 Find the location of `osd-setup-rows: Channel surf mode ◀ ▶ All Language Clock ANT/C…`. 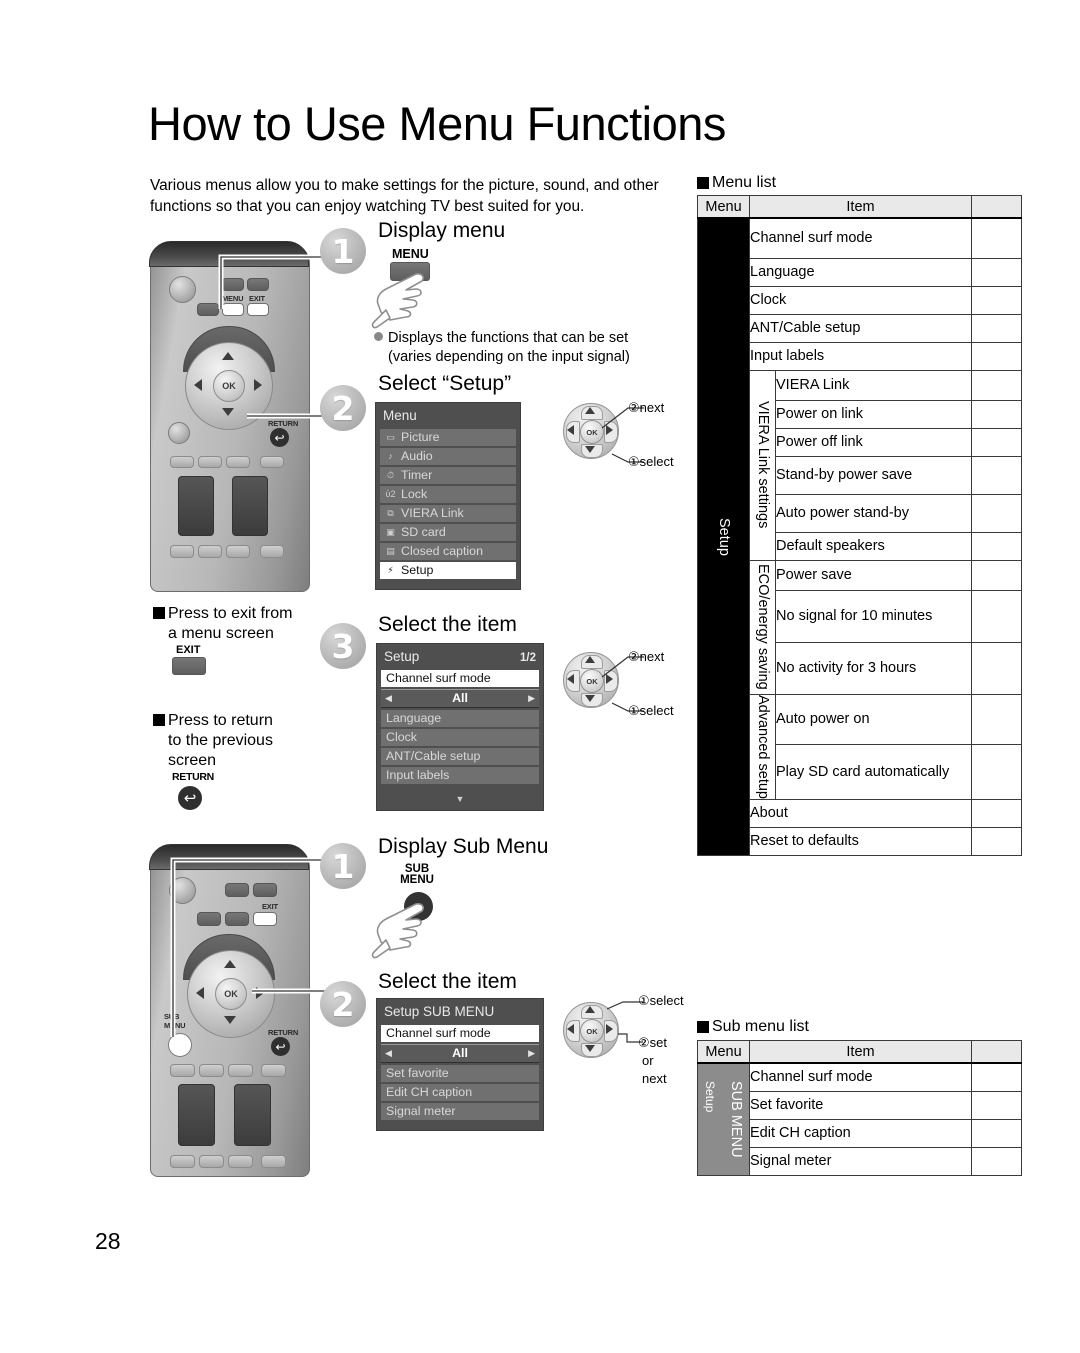

osd-setup-rows: Channel surf mode ◀ ▶ All Language Clock ANT/C… is located at coordinates (460, 732).